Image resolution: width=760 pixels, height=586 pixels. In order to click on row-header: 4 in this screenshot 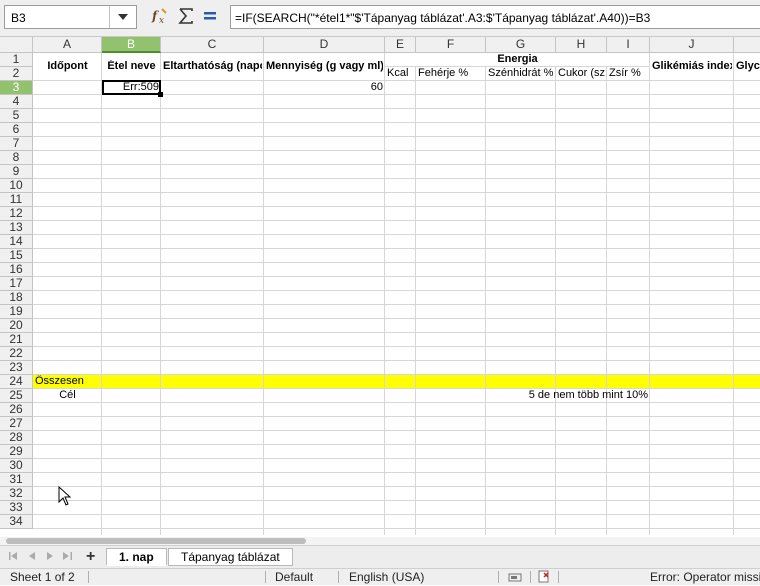, I will do `click(16, 102)`.